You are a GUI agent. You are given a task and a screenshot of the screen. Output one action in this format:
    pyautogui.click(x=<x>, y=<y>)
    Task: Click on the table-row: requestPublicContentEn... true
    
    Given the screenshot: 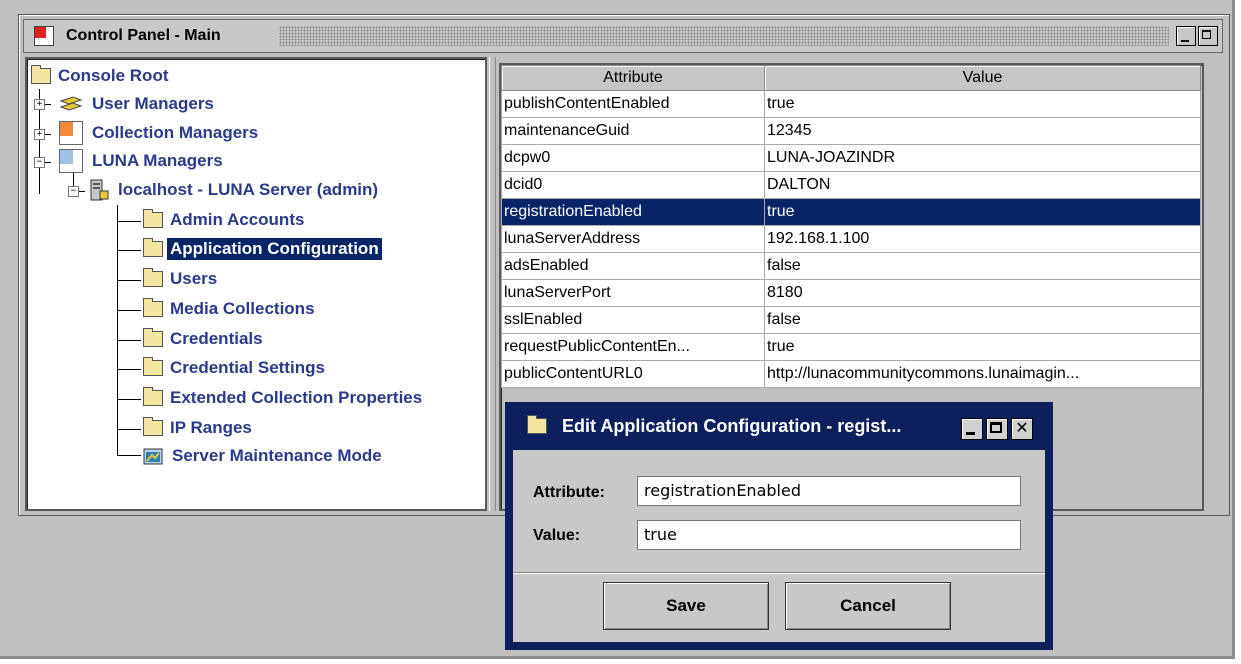 What is the action you would take?
    pyautogui.click(x=851, y=347)
    